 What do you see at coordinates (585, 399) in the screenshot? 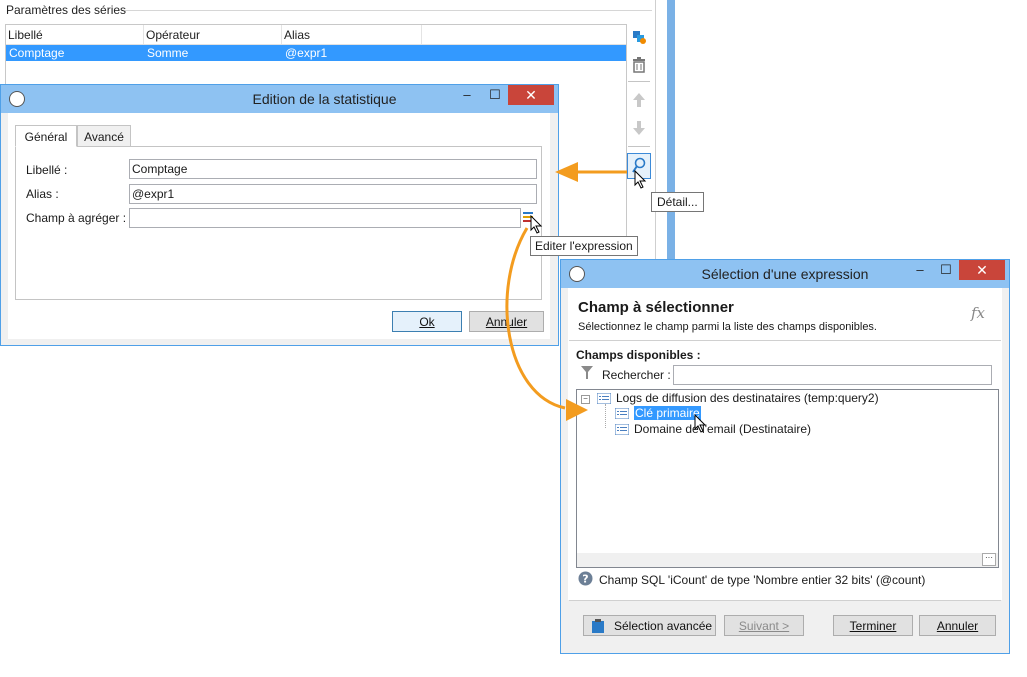
I see `collapse-toggle: −` at bounding box center [585, 399].